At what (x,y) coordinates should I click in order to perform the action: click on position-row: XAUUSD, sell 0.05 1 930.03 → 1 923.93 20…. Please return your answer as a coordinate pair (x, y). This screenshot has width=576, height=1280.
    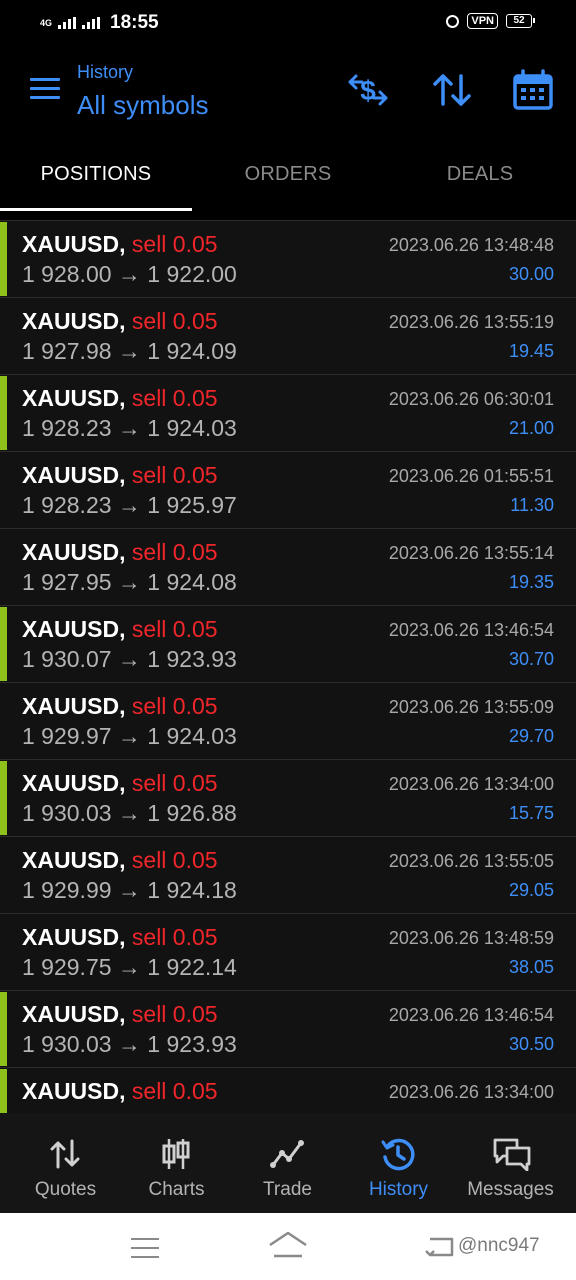
    Looking at the image, I should click on (288, 1028).